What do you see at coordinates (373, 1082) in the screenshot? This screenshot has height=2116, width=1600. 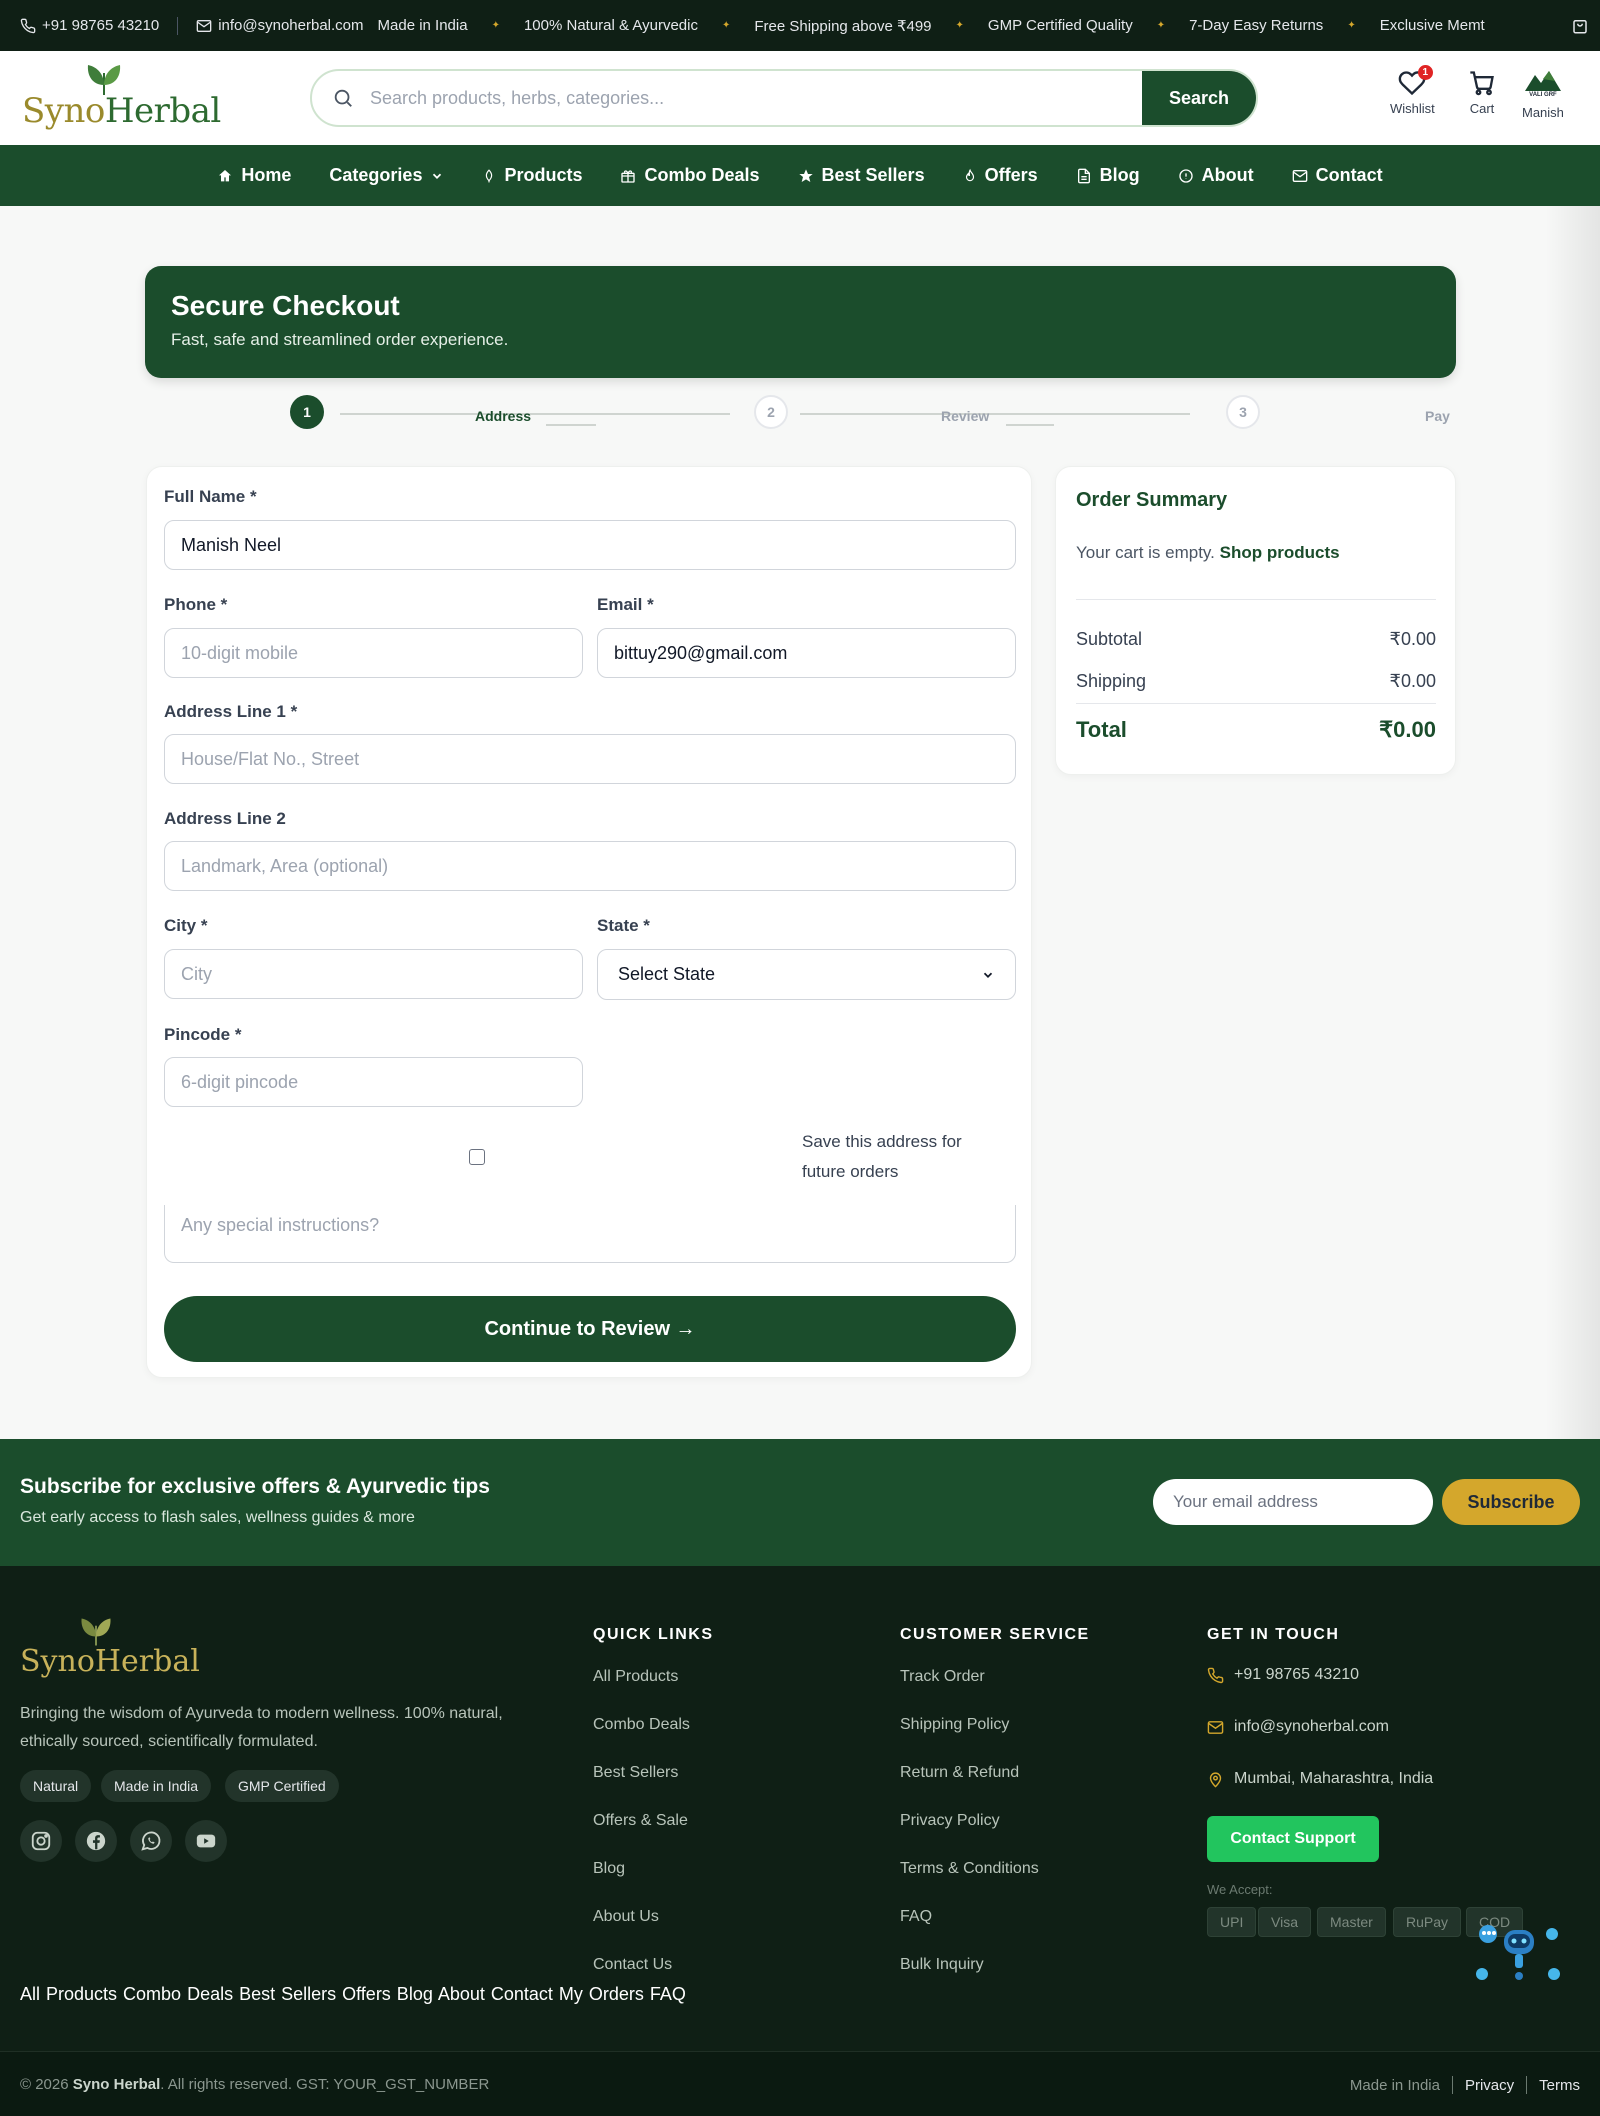 I see `pincode-input` at bounding box center [373, 1082].